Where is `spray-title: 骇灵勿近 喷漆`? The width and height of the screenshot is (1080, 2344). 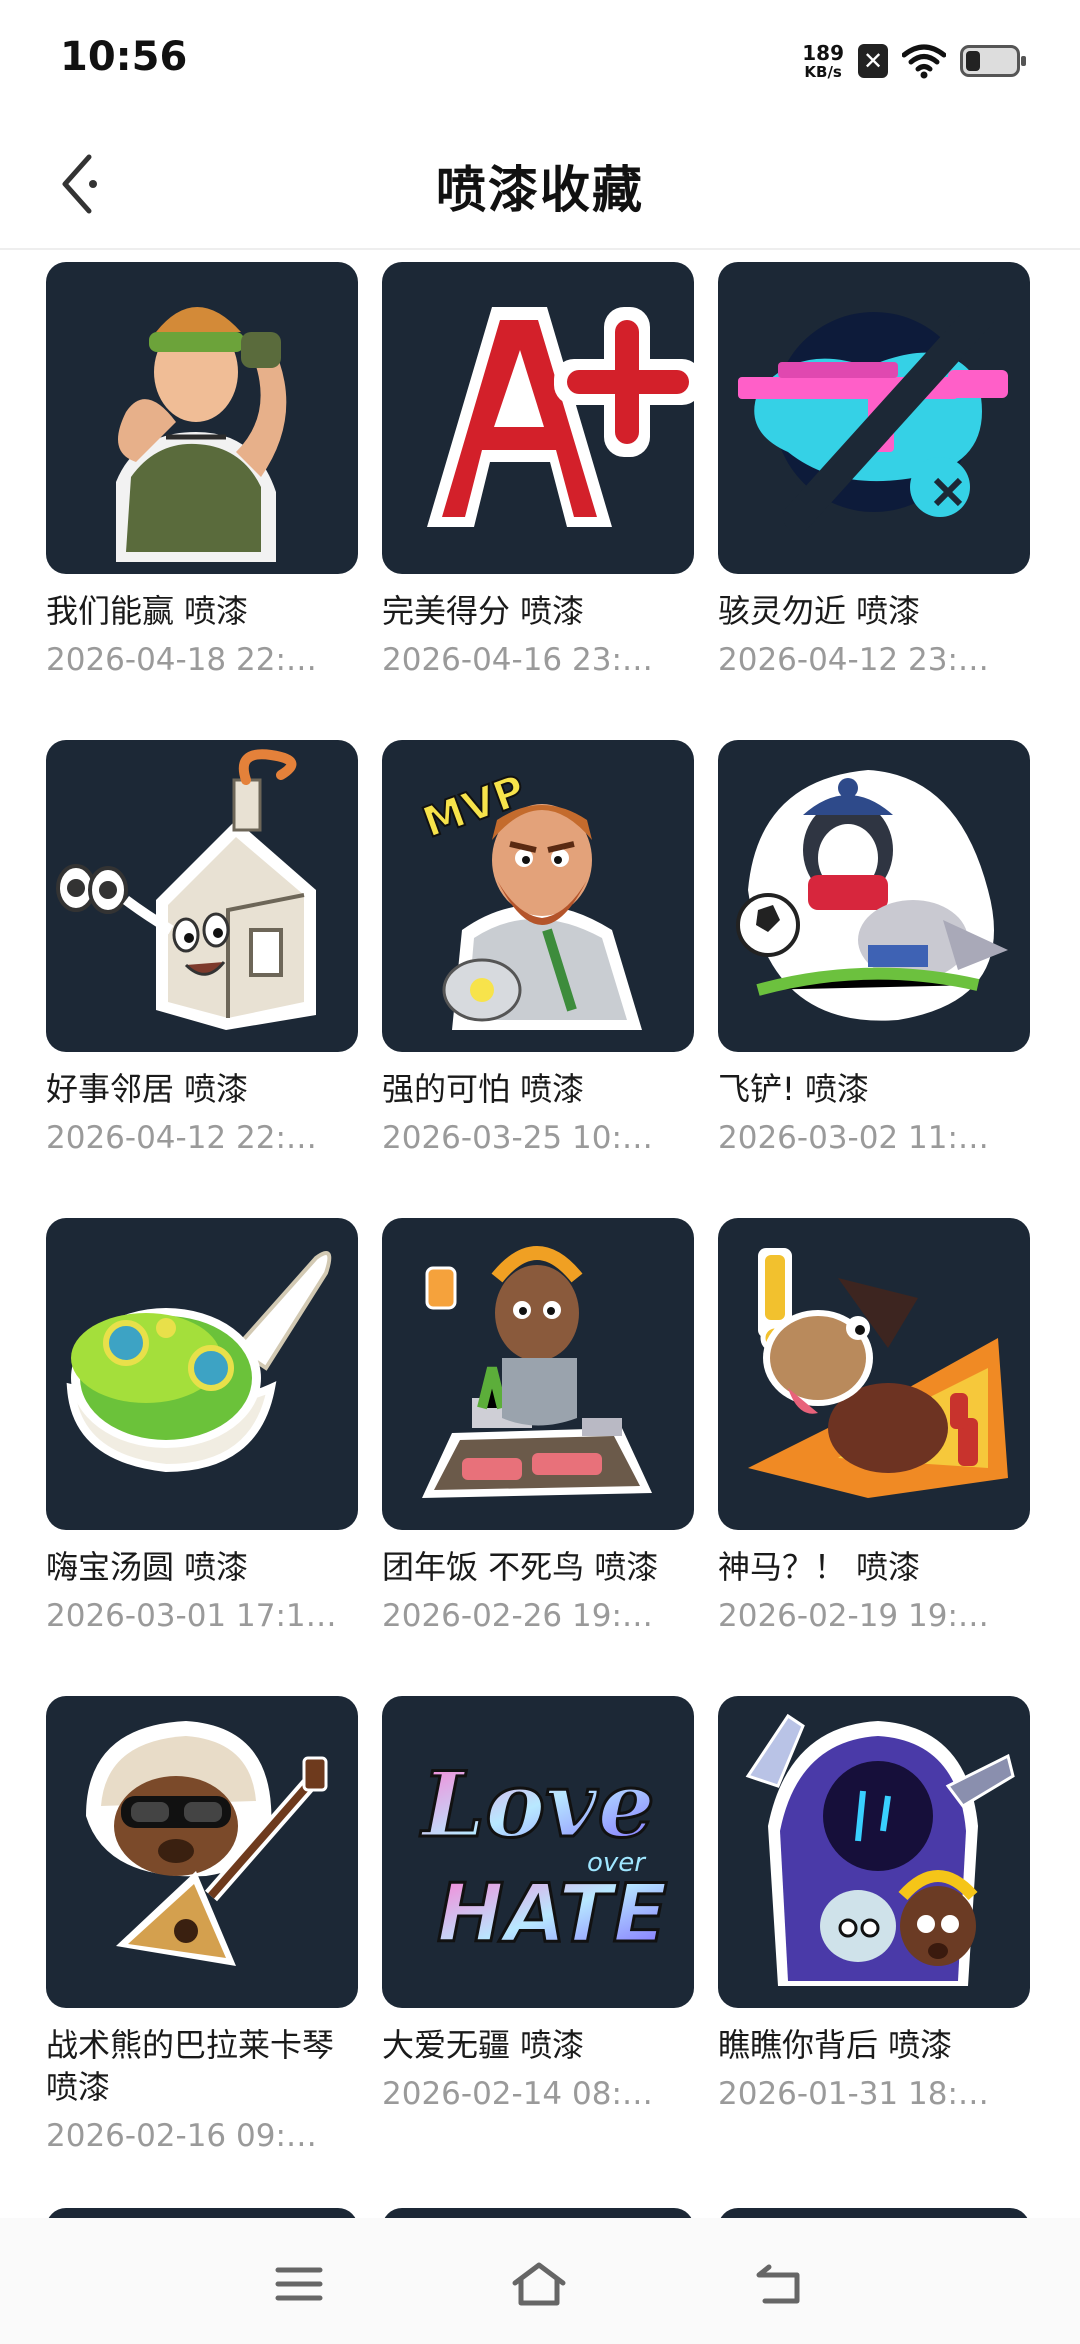 spray-title: 骇灵勿近 喷漆 is located at coordinates (819, 611).